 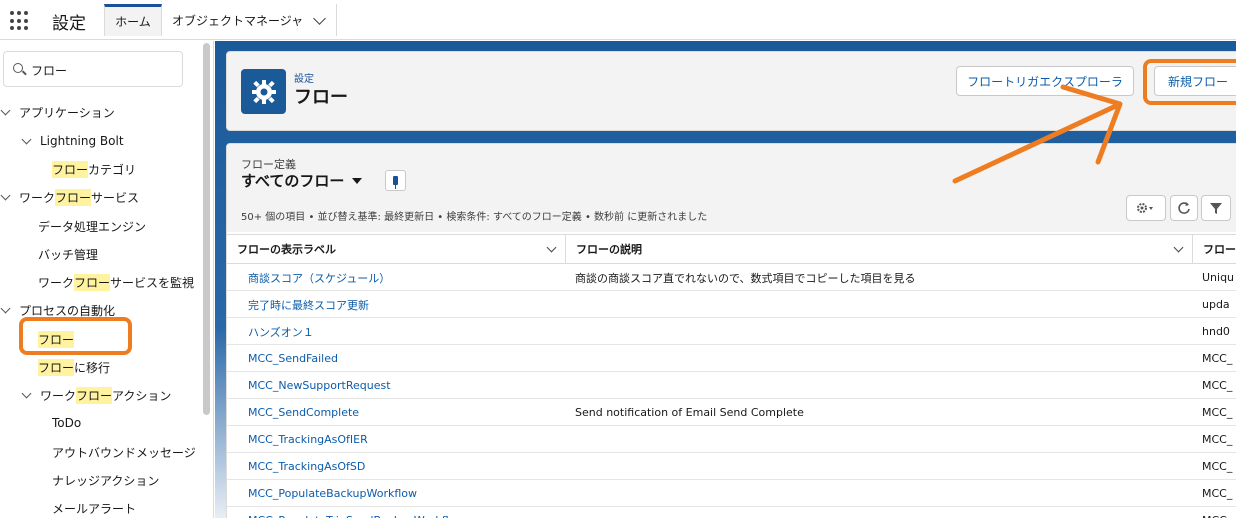 What do you see at coordinates (405, 512) in the screenshot?
I see `flow-label-link: MCC_PopulateTrigSendBackupWorkflow` at bounding box center [405, 512].